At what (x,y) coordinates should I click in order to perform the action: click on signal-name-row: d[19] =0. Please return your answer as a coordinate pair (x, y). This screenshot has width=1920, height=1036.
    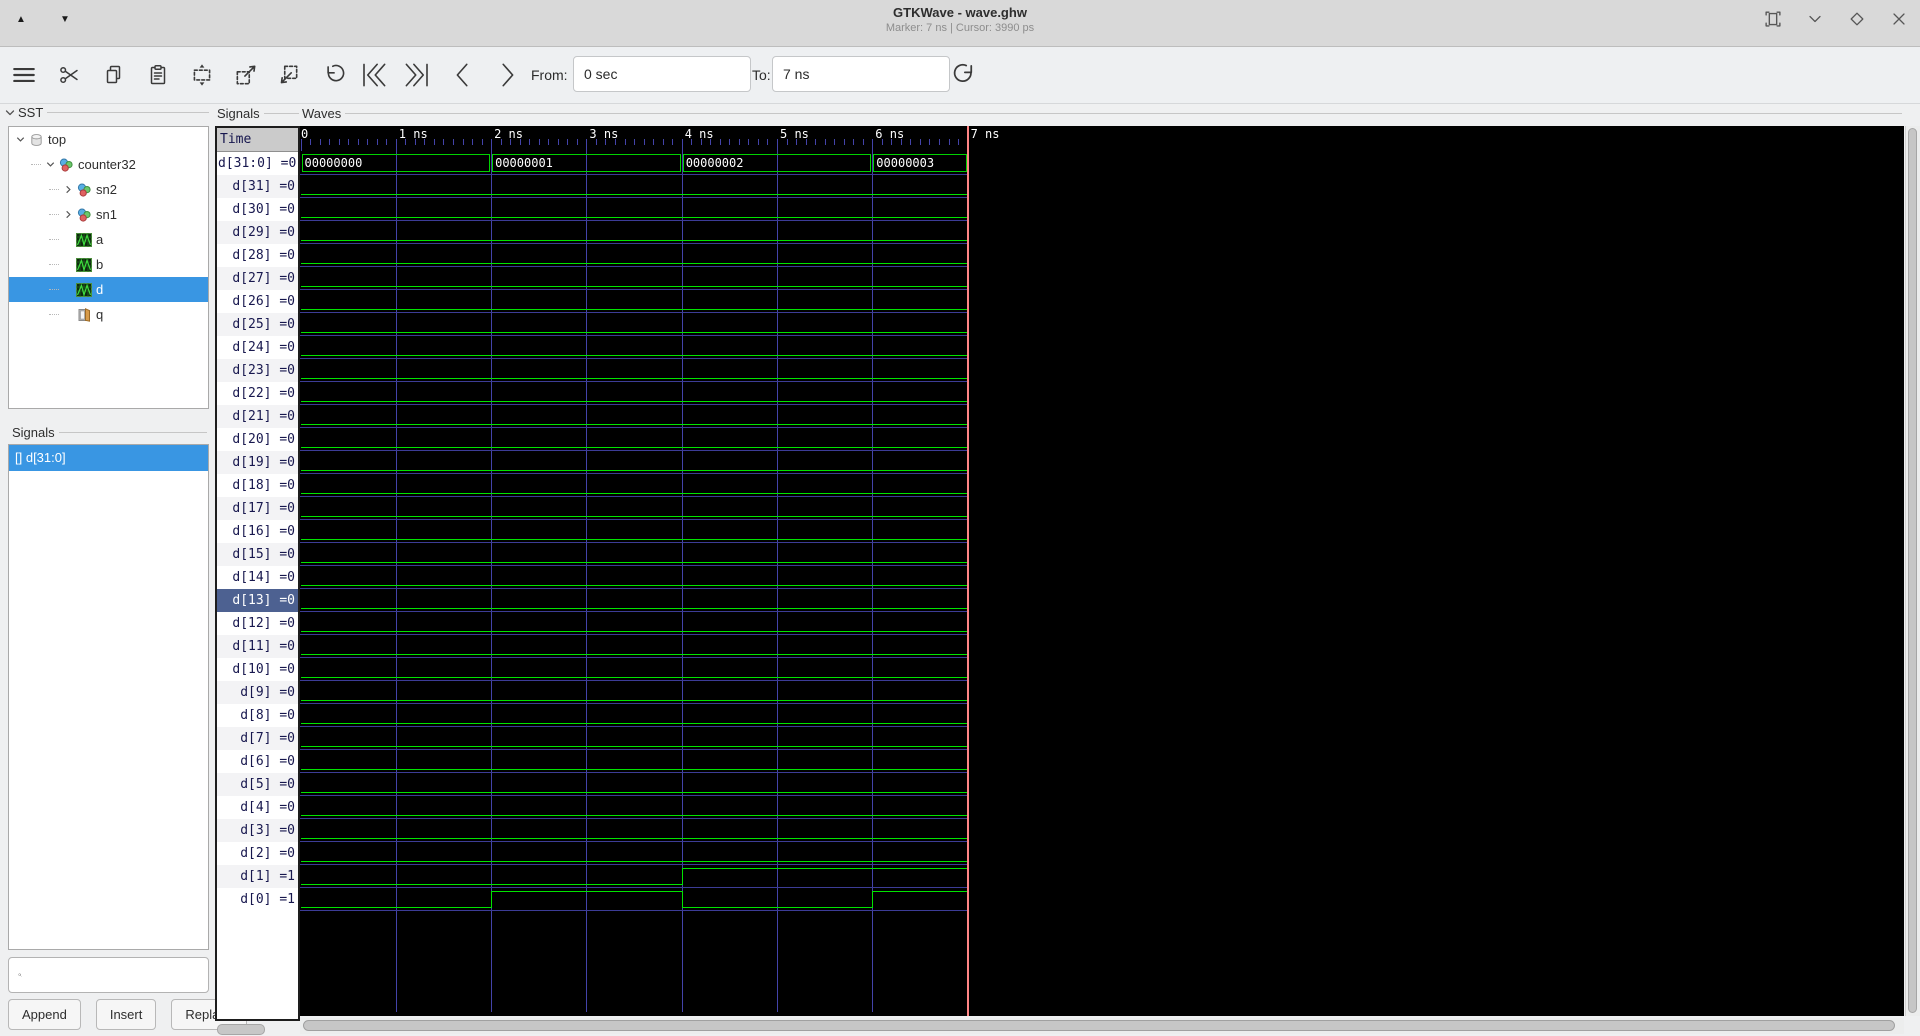
    Looking at the image, I should click on (257, 462).